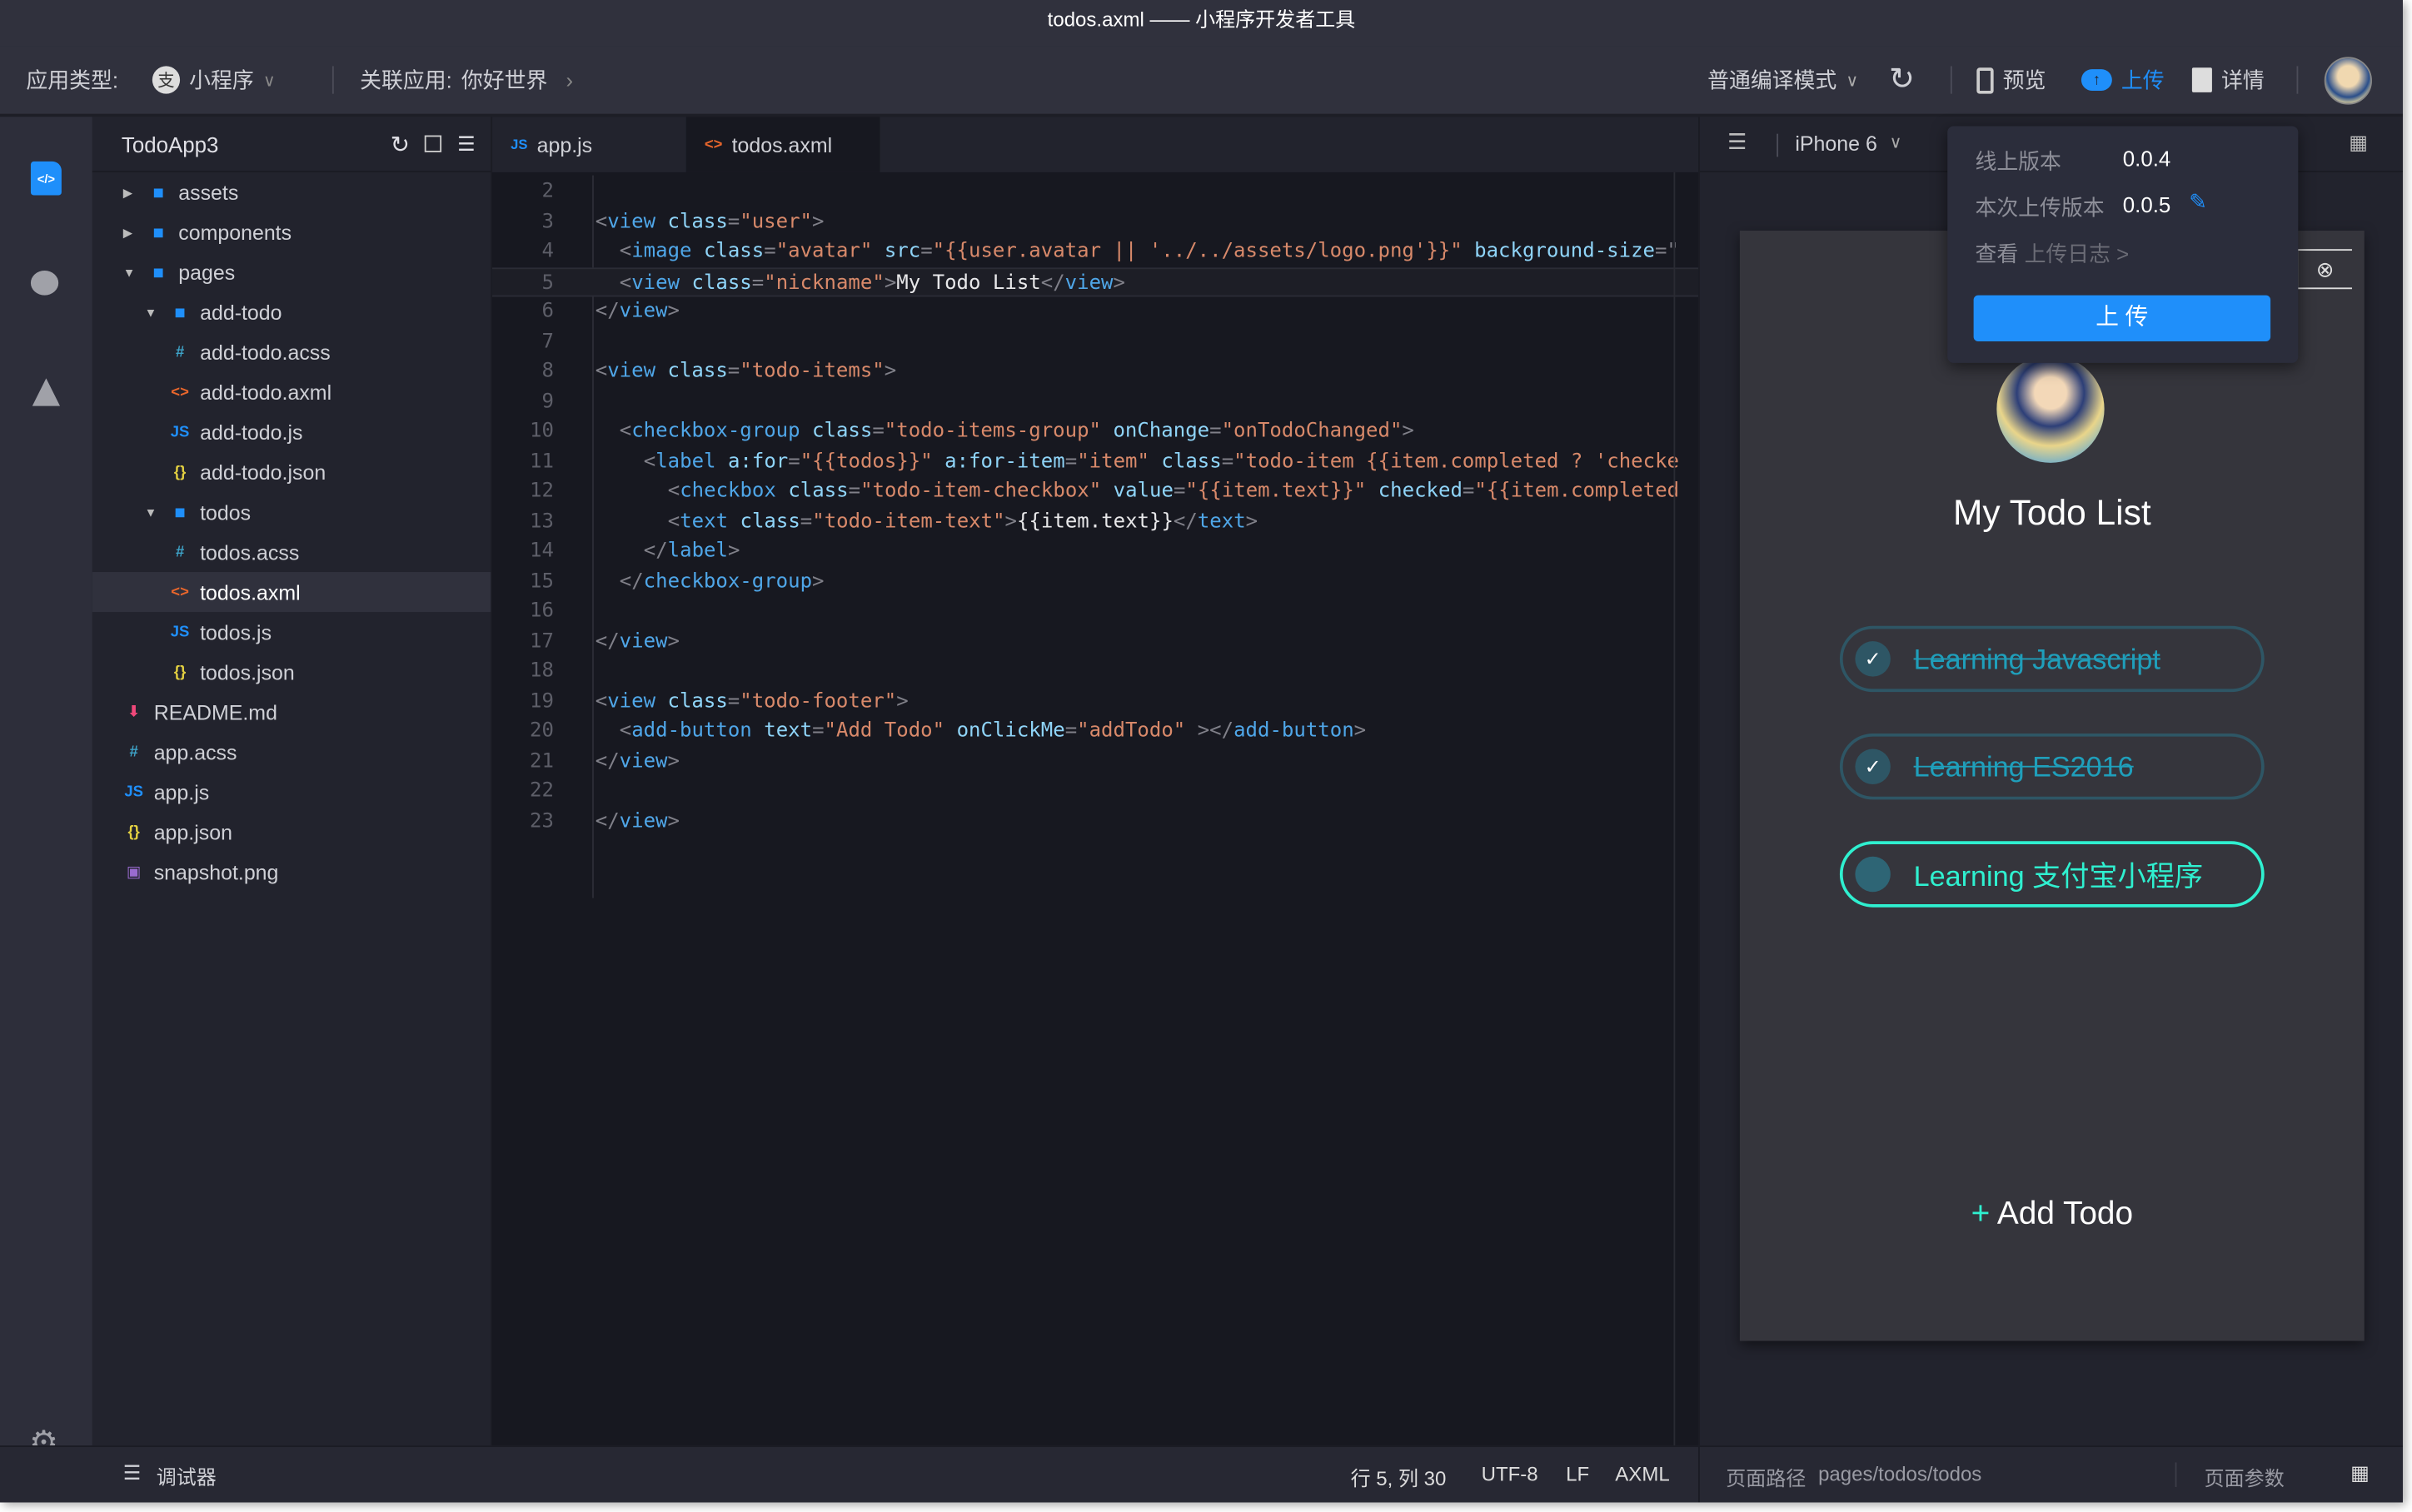  What do you see at coordinates (2228, 81) in the screenshot?
I see `details-button: 详情` at bounding box center [2228, 81].